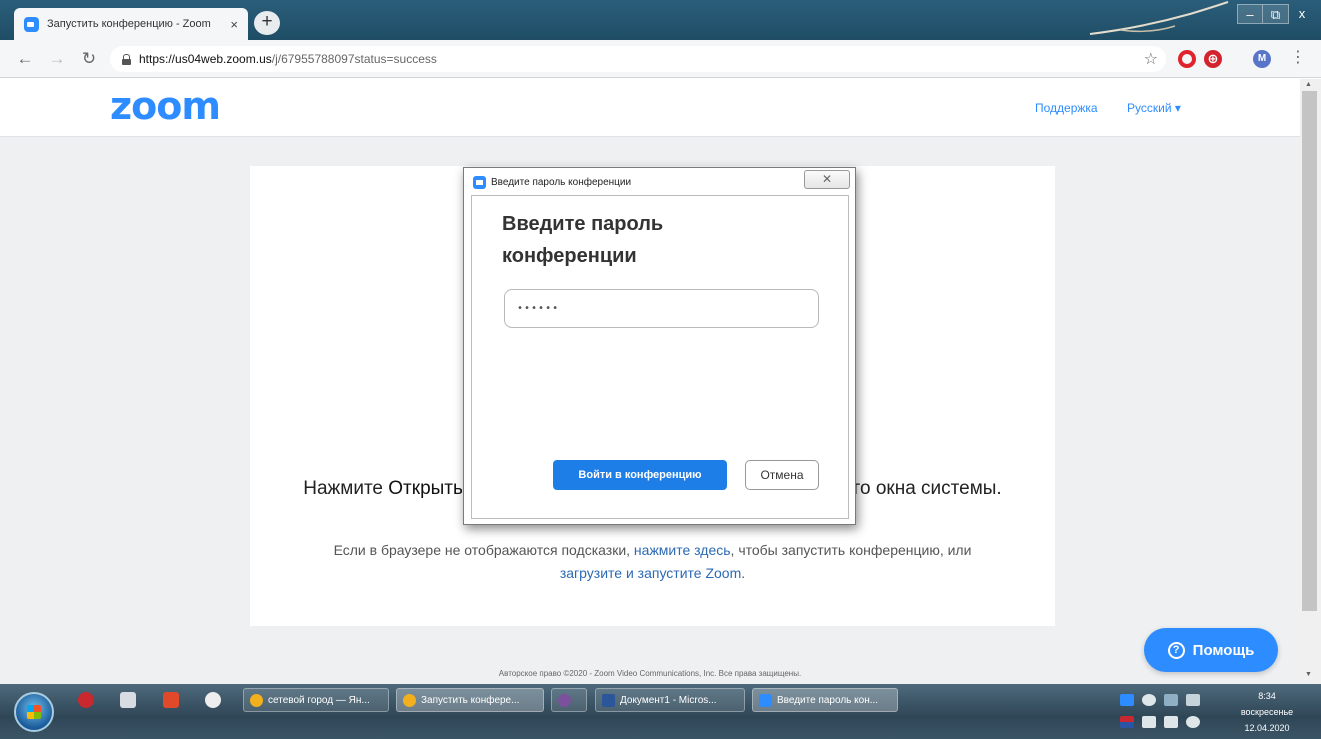  What do you see at coordinates (659, 181) in the screenshot?
I see `dialog-titlebar: Введите пароль конференции ✕` at bounding box center [659, 181].